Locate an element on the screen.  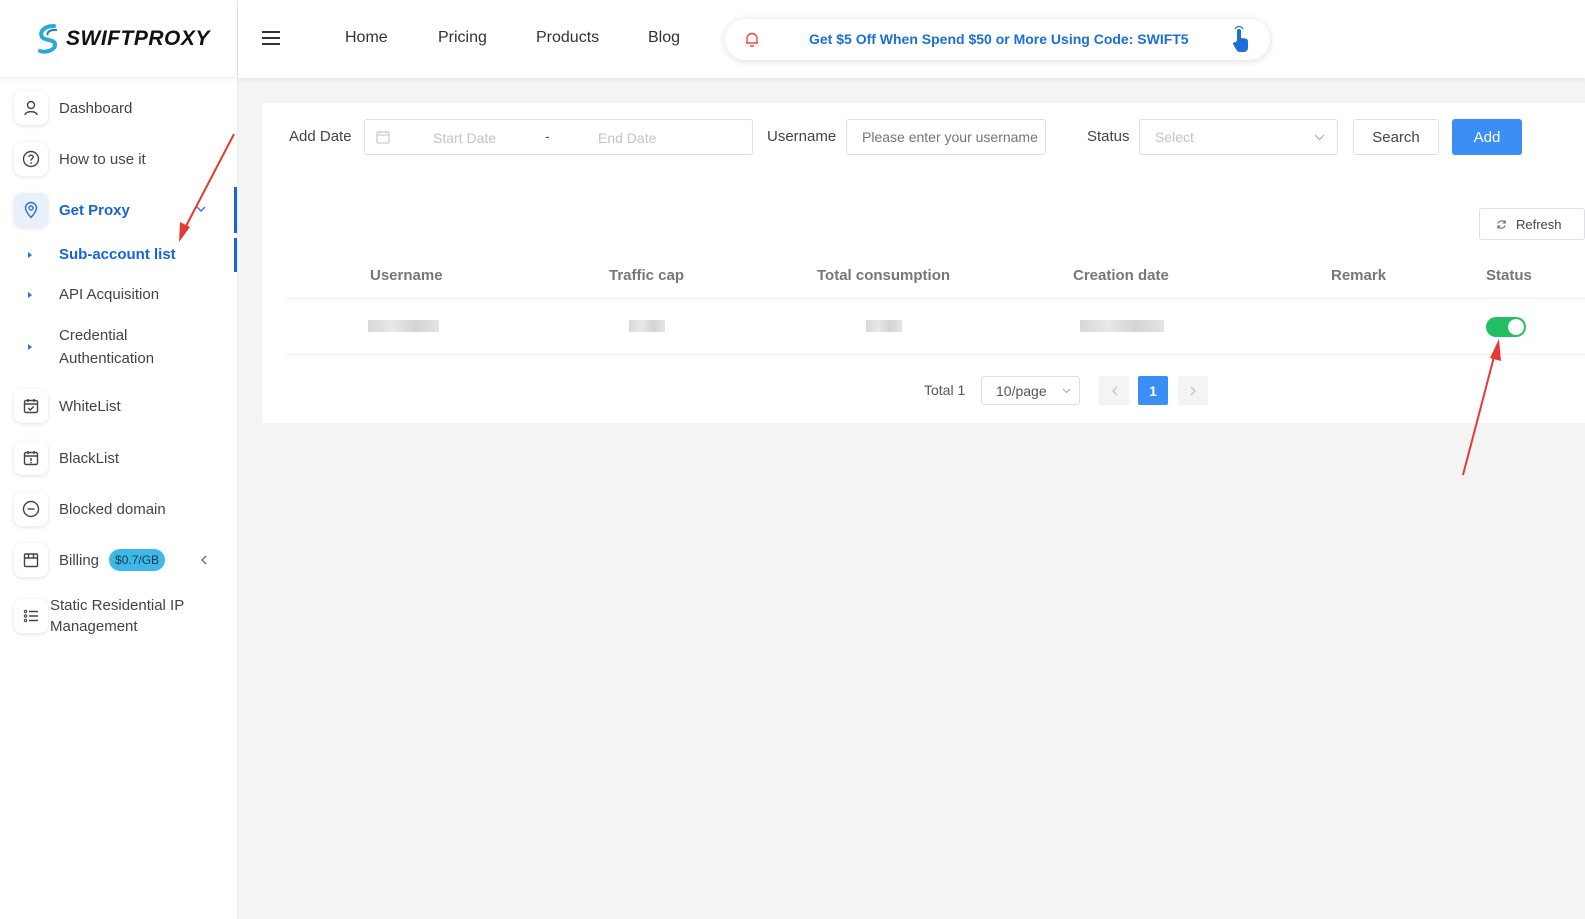
column-header-status: Status is located at coordinates (1509, 275).